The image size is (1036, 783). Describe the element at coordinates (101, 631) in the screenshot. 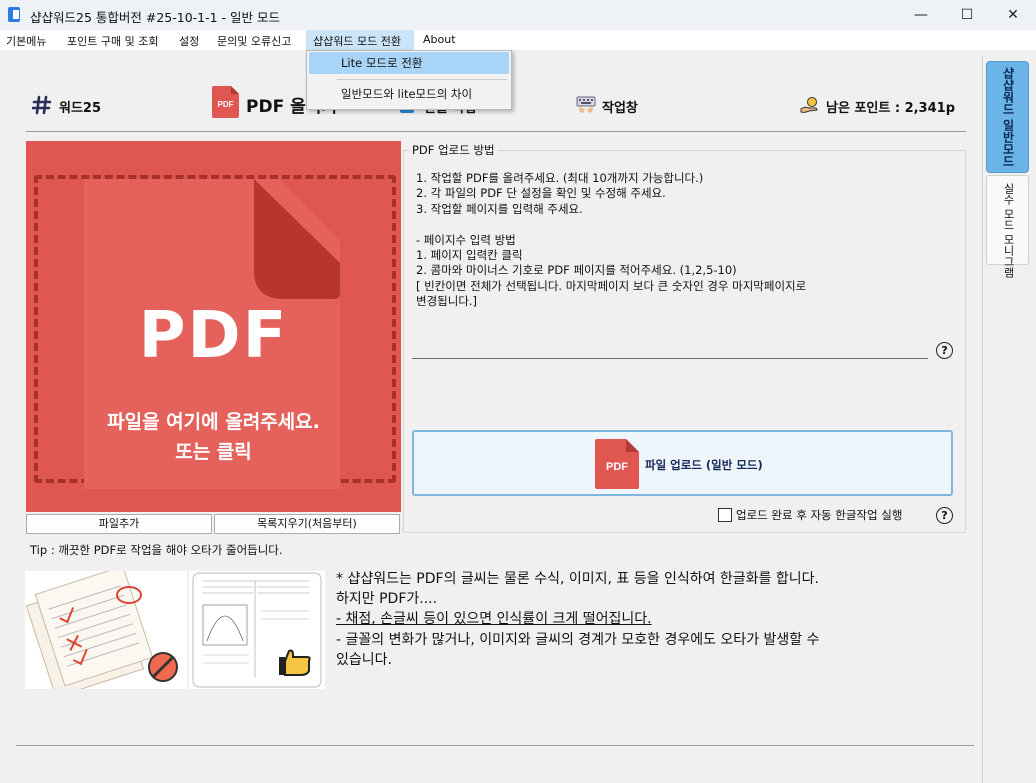

I see `graded-papers-image` at that location.